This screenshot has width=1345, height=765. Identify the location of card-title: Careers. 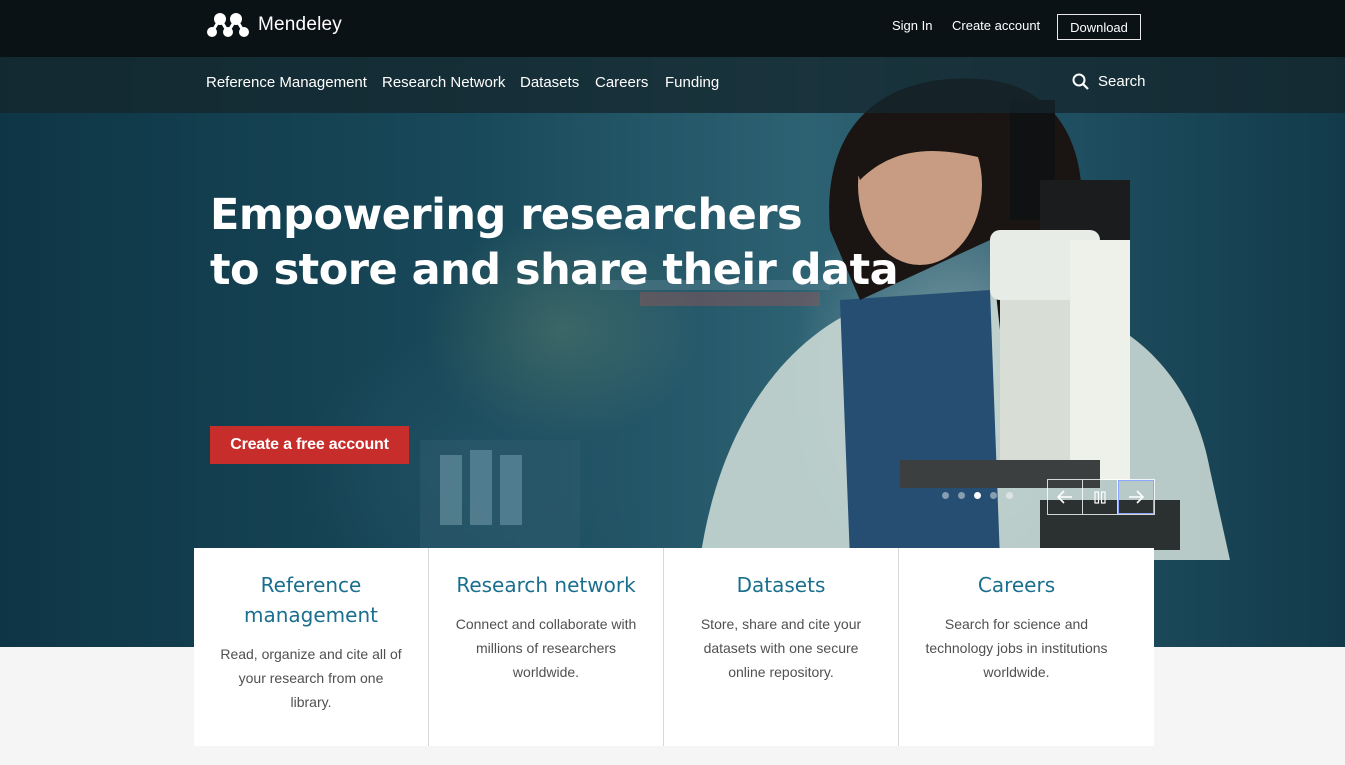
(1016, 585).